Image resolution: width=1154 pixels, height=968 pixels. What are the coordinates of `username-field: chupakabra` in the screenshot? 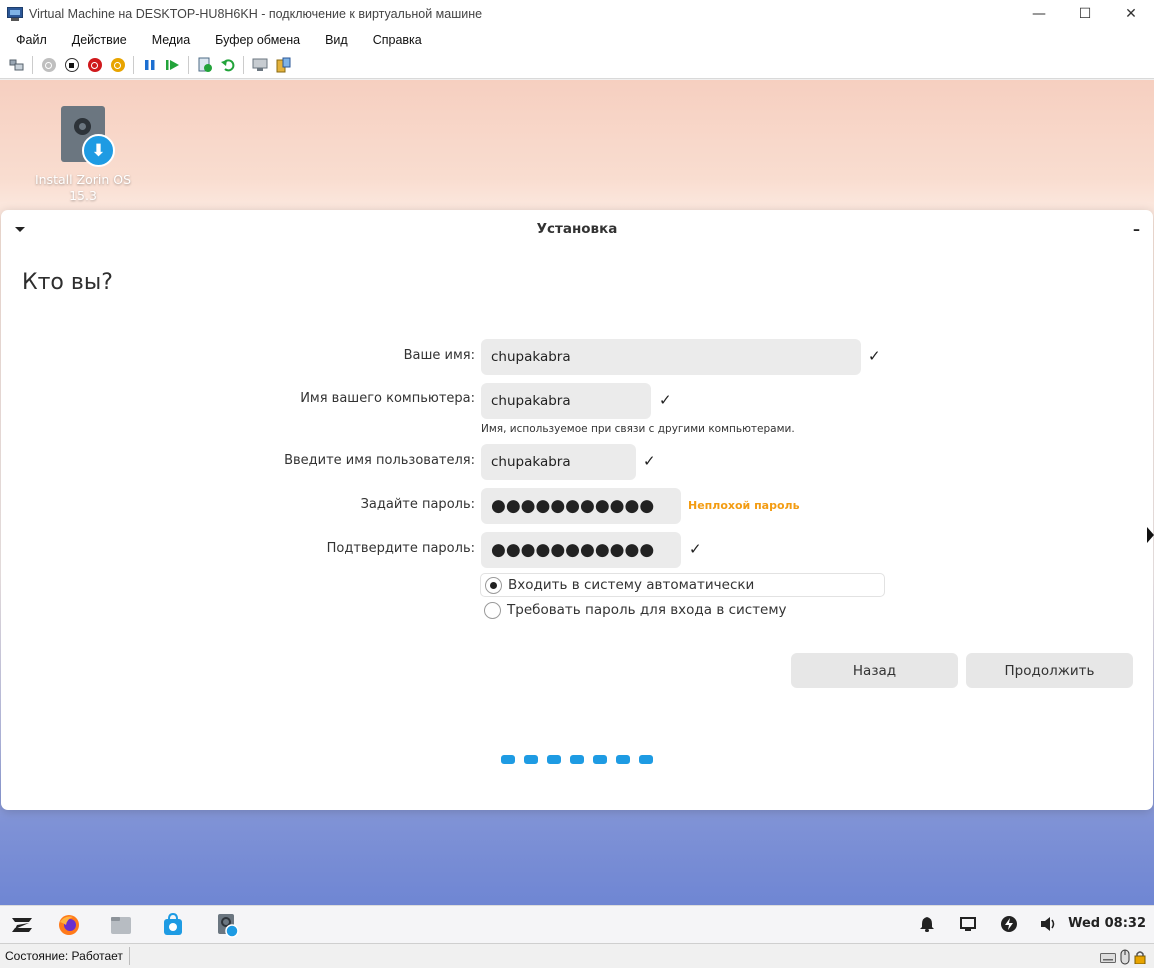 It's located at (558, 462).